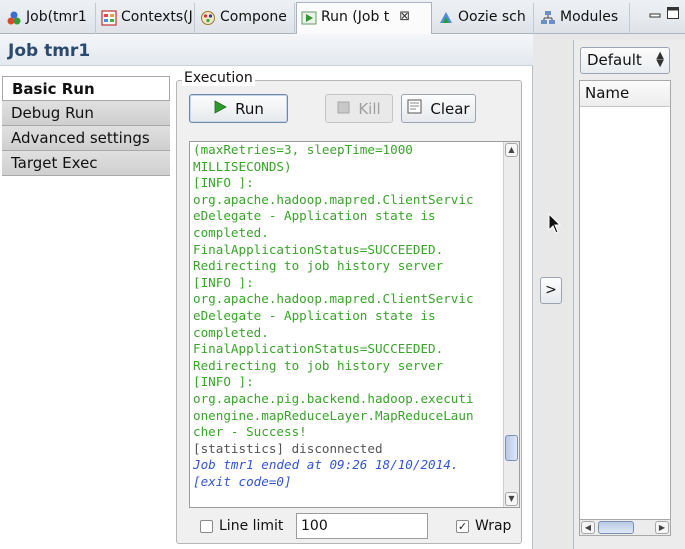  I want to click on clear-console-icon, so click(414, 108).